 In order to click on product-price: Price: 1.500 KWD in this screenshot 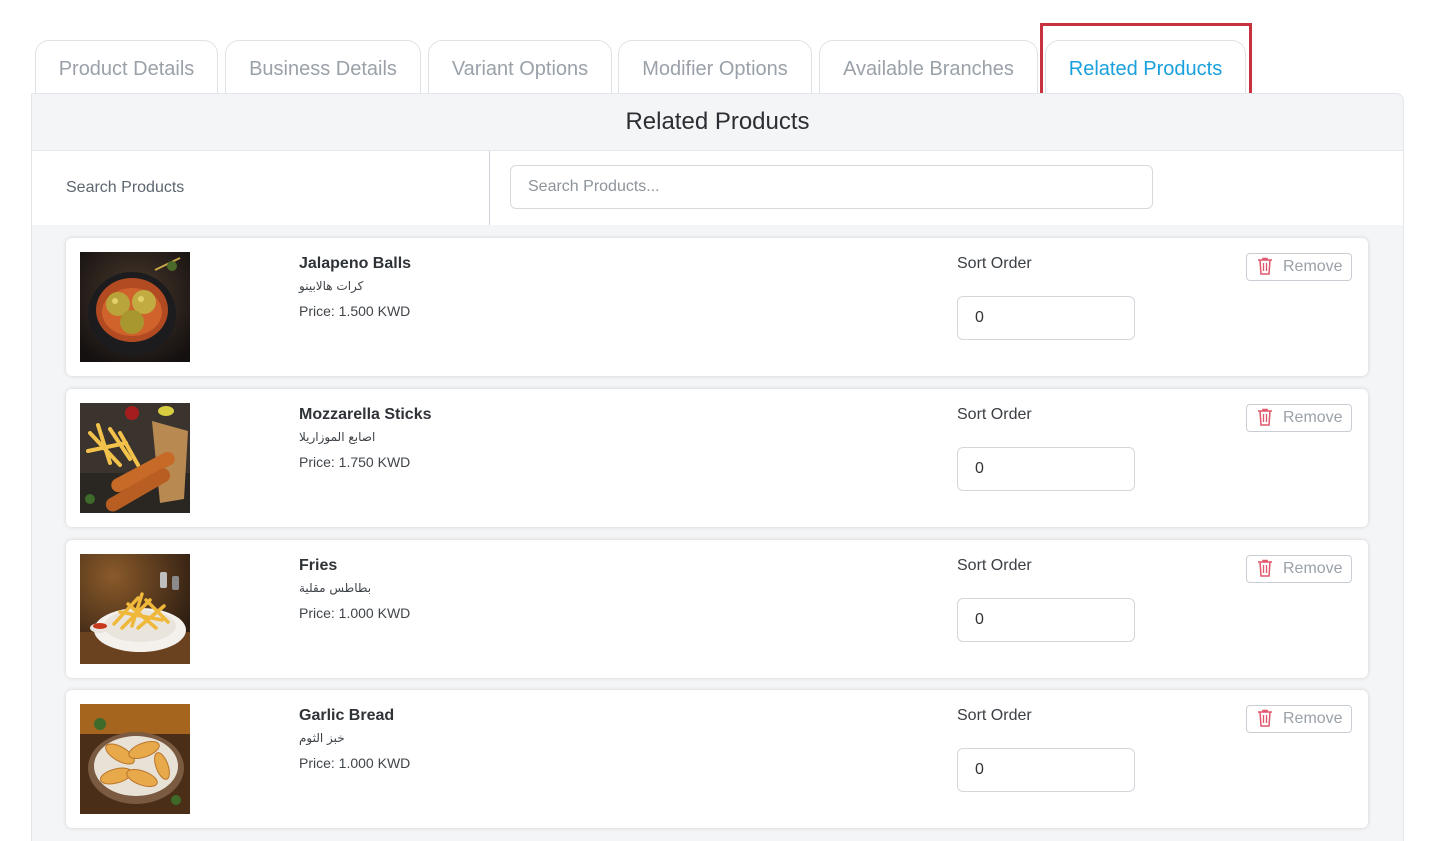, I will do `click(355, 311)`.